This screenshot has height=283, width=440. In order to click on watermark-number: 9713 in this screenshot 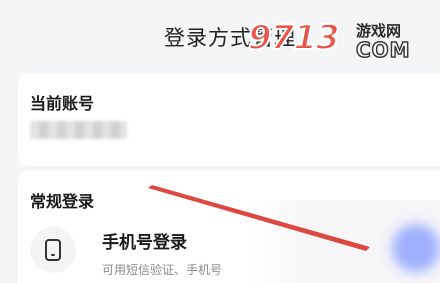, I will do `click(294, 38)`.